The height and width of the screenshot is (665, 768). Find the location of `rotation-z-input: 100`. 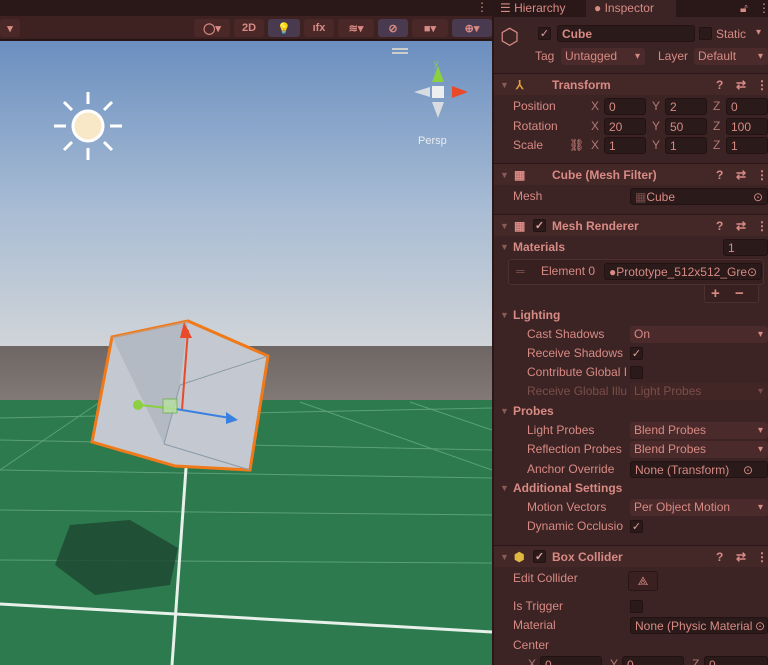

rotation-z-input: 100 is located at coordinates (747, 126).